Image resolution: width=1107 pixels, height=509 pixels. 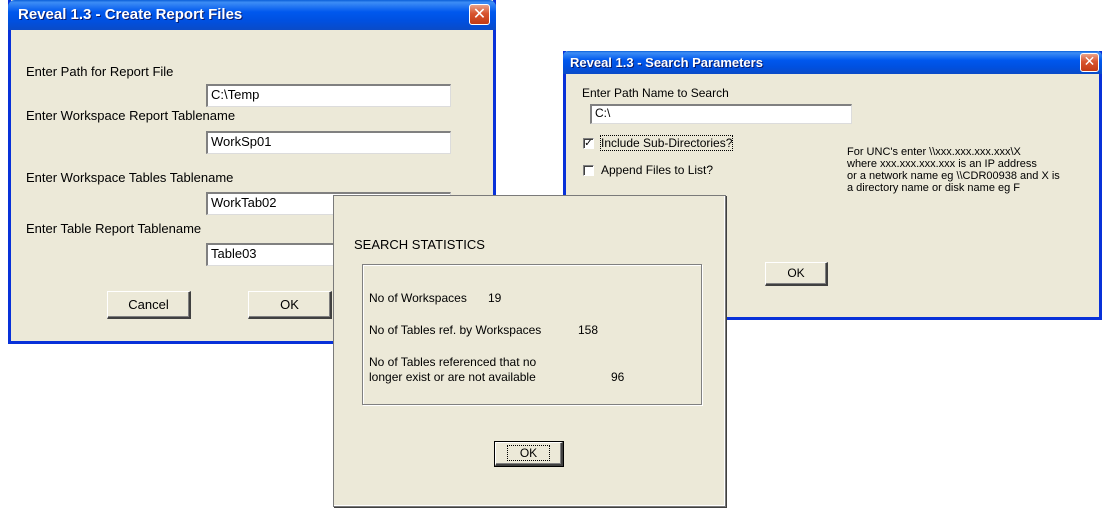 What do you see at coordinates (418, 298) in the screenshot?
I see `workspaces-count-label: No of Workspaces` at bounding box center [418, 298].